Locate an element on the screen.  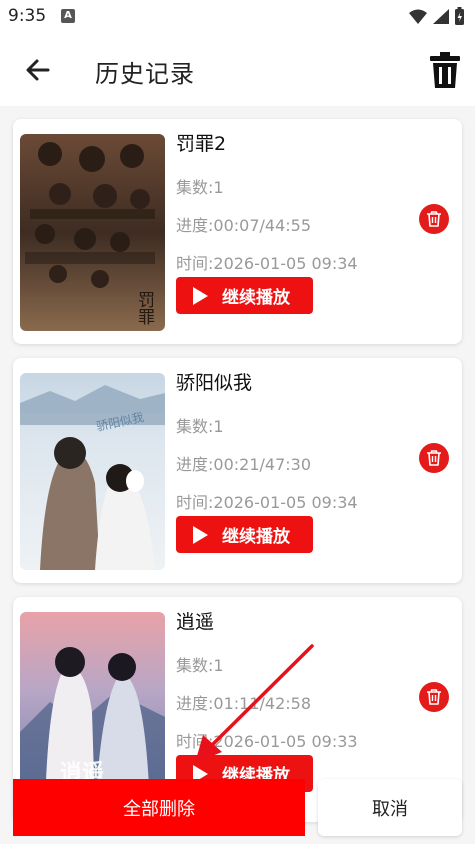
poster-image: 骄阳似我 is located at coordinates (92, 471).